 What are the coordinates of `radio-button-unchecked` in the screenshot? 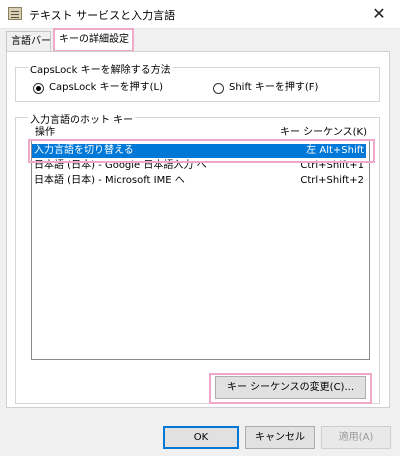 It's located at (218, 88).